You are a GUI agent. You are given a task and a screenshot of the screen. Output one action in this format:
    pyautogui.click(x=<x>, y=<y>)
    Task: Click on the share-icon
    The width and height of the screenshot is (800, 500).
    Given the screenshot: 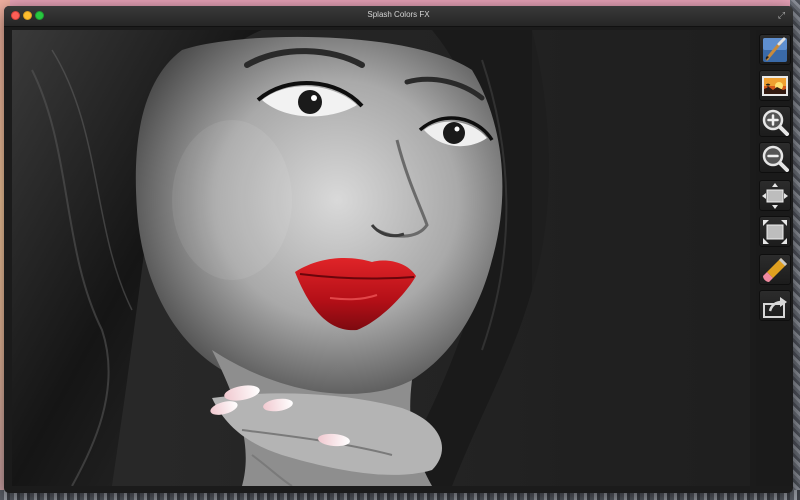 What is the action you would take?
    pyautogui.click(x=775, y=307)
    